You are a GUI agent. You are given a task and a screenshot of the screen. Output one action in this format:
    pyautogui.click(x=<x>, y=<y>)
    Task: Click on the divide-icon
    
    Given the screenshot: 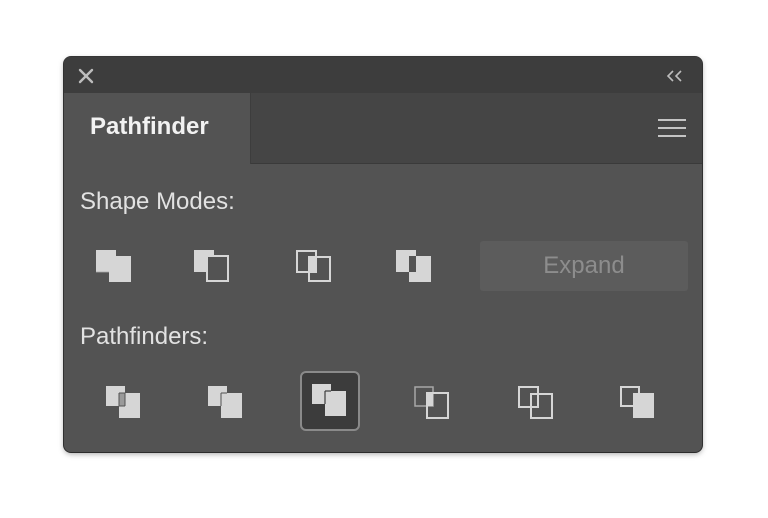 What is the action you would take?
    pyautogui.click(x=123, y=402)
    